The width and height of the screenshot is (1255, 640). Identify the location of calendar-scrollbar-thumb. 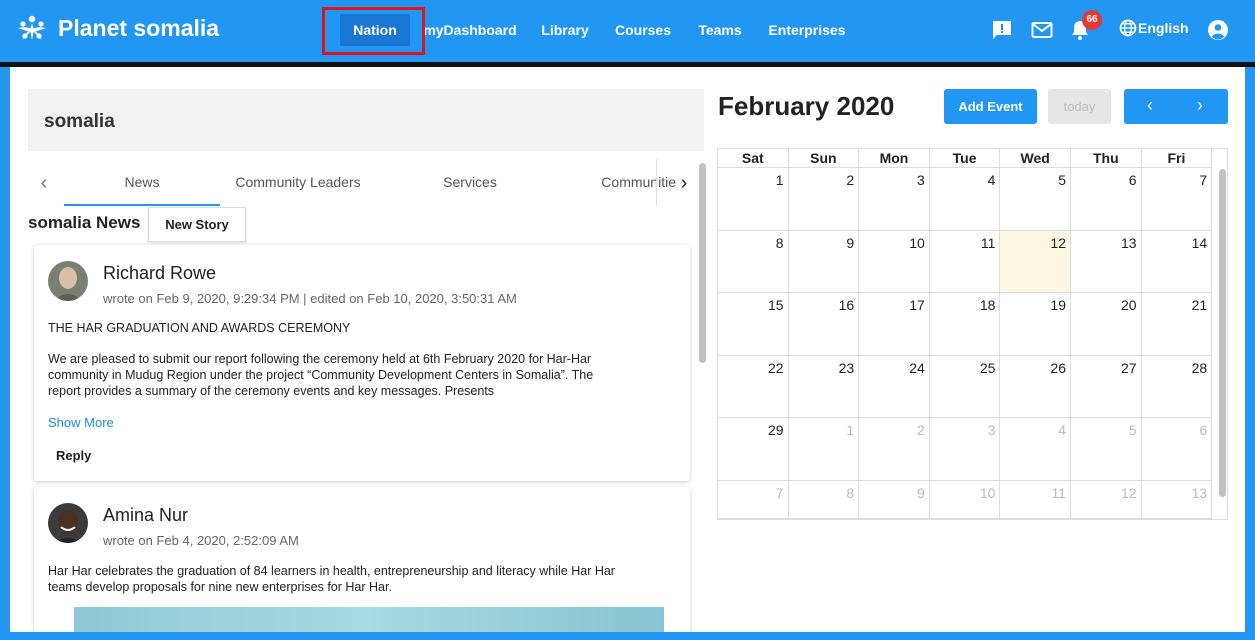
(1222, 333).